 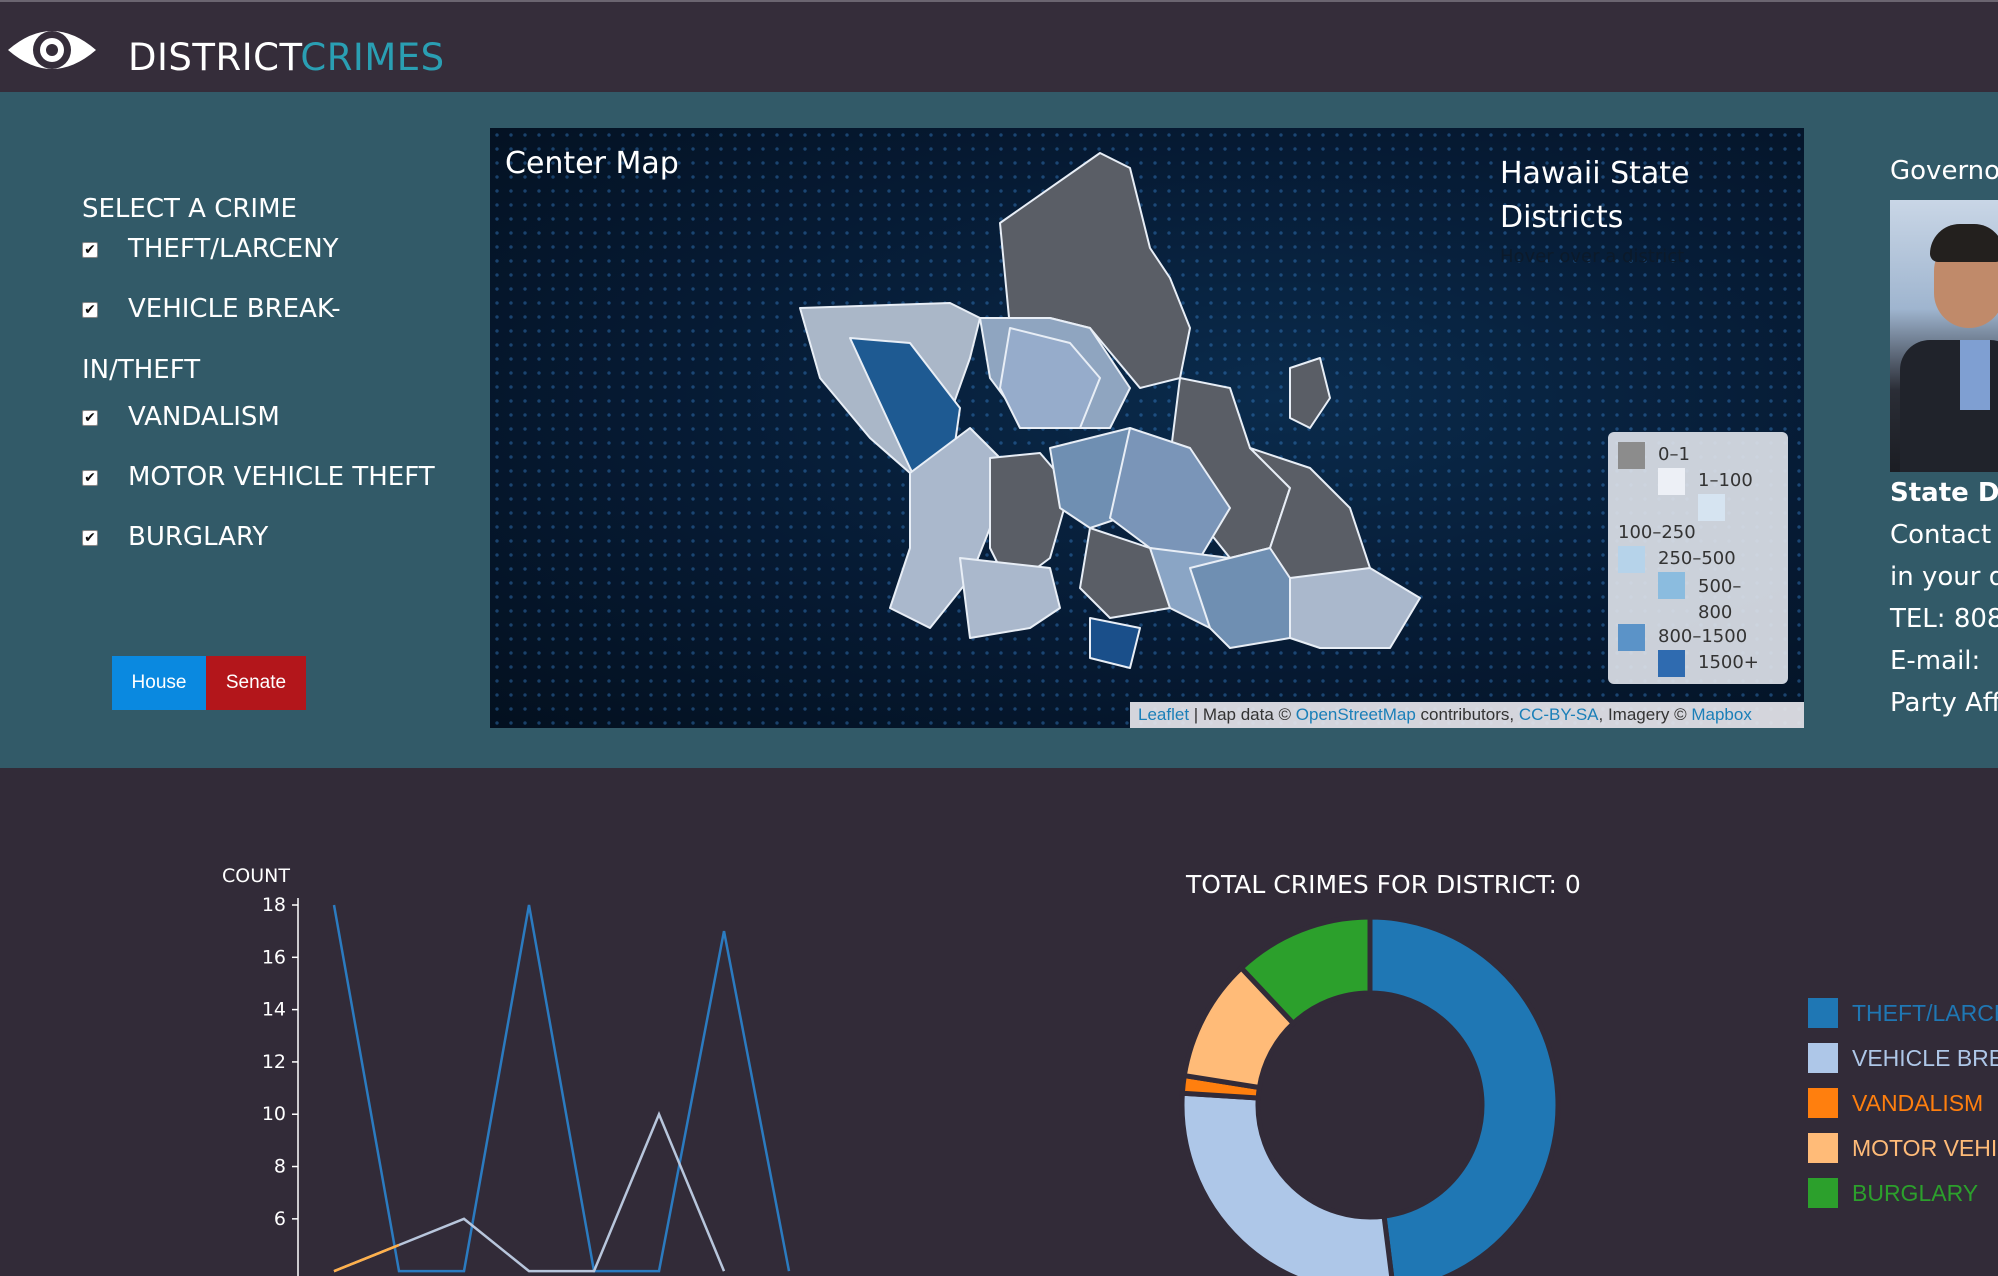 I want to click on brand-title: DISTRICTCRIMES, so click(x=286, y=57).